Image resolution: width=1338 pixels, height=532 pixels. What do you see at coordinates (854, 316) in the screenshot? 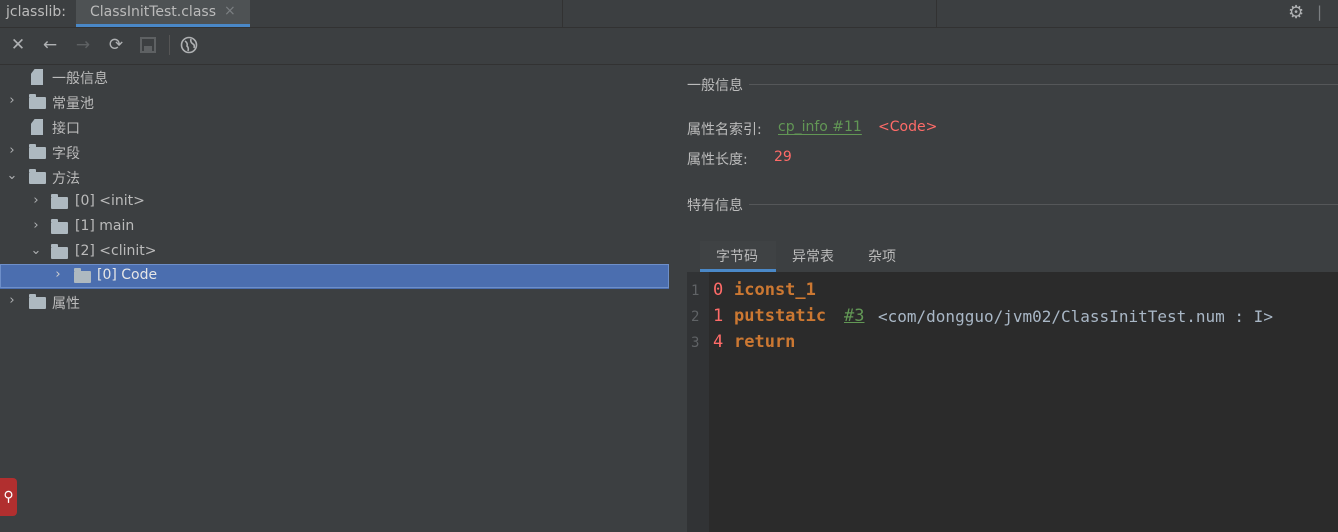
I see `constant-pool-ref-link: #3` at bounding box center [854, 316].